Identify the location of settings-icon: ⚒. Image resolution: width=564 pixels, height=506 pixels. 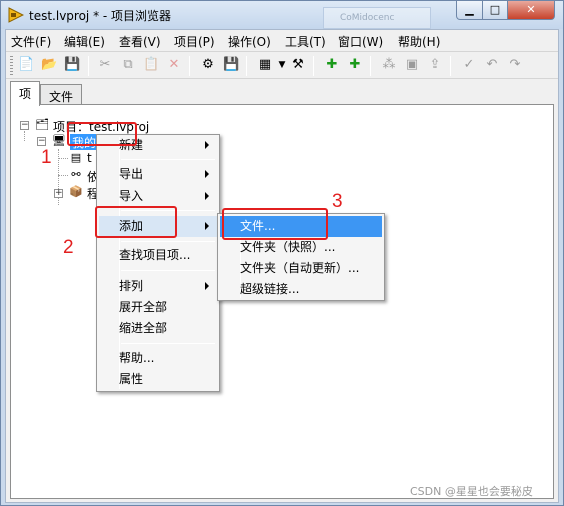
(298, 65).